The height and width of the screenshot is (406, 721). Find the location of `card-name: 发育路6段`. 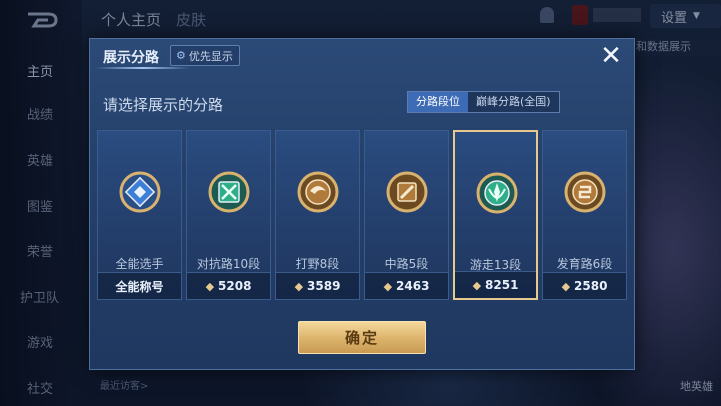

card-name: 发育路6段 is located at coordinates (584, 264).